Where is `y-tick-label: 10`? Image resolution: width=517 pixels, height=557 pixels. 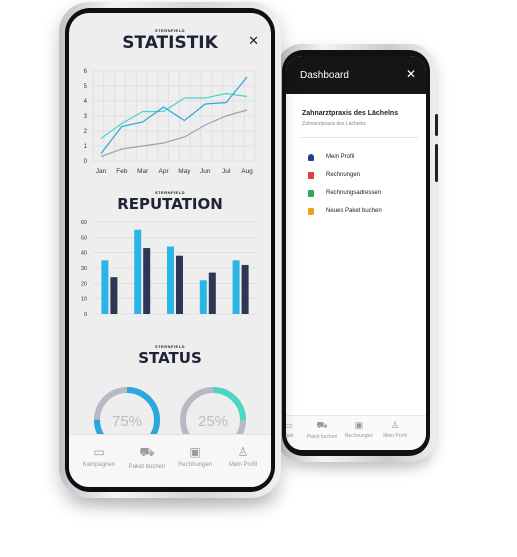
y-tick-label: 10 is located at coordinates (84, 300).